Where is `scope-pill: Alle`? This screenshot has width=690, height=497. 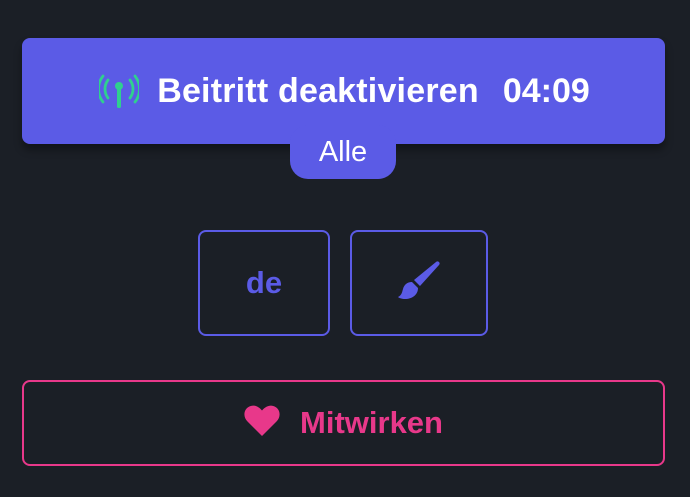 scope-pill: Alle is located at coordinates (343, 152).